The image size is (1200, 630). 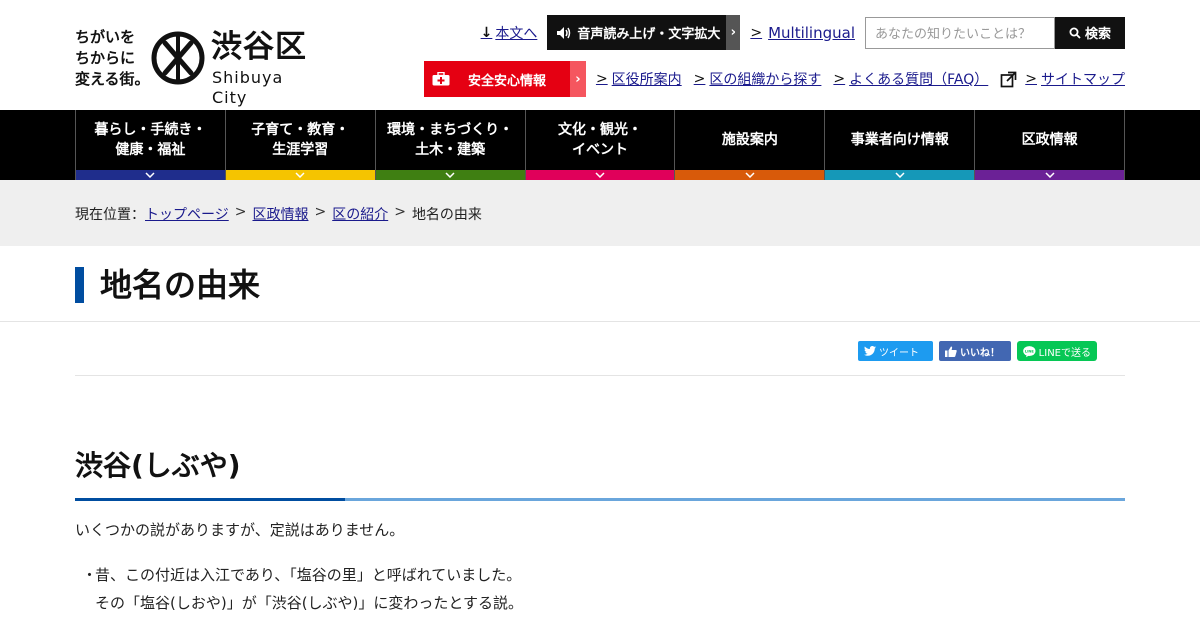 I want to click on search-input: あなたの知りたいことは？, so click(x=960, y=32).